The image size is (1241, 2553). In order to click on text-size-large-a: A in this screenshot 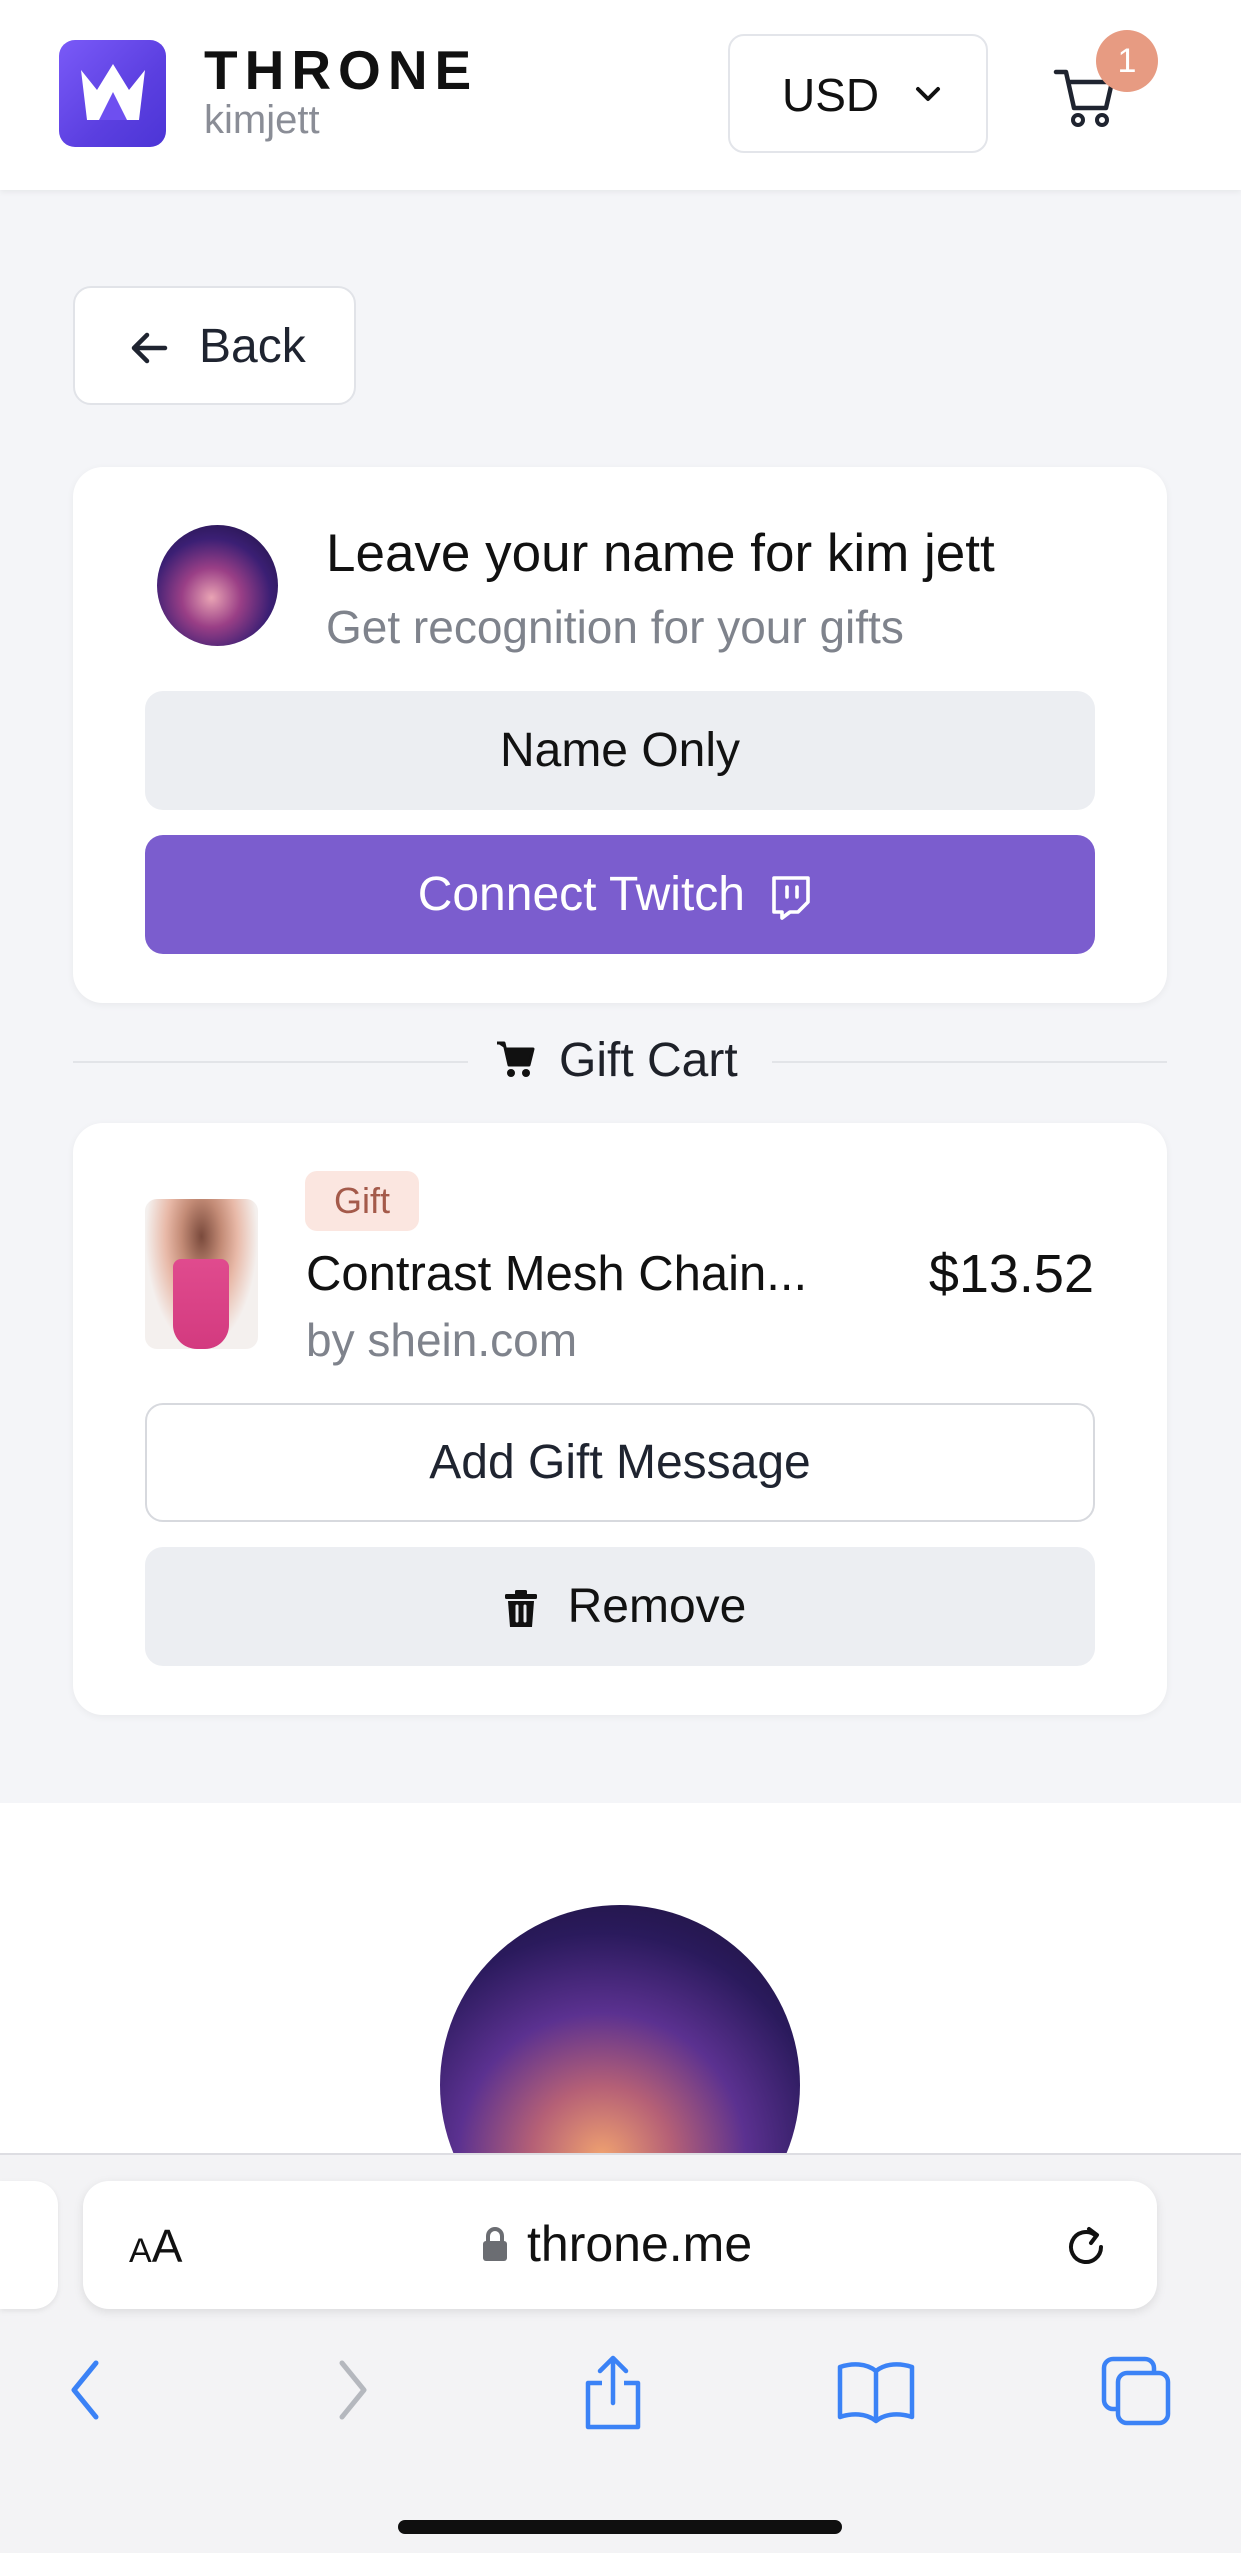, I will do `click(167, 2246)`.